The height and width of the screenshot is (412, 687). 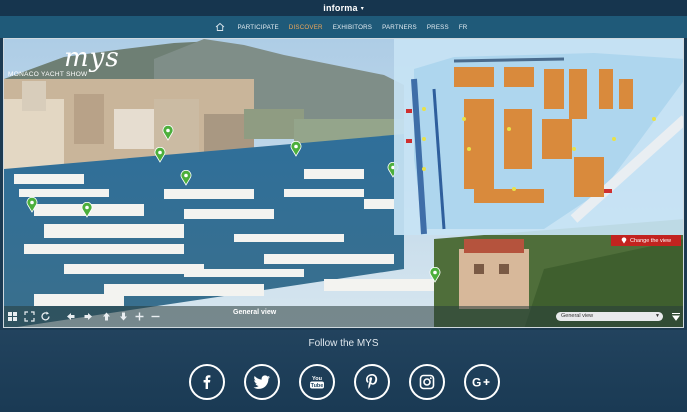 What do you see at coordinates (438, 27) in the screenshot?
I see `nav-press: PRESS` at bounding box center [438, 27].